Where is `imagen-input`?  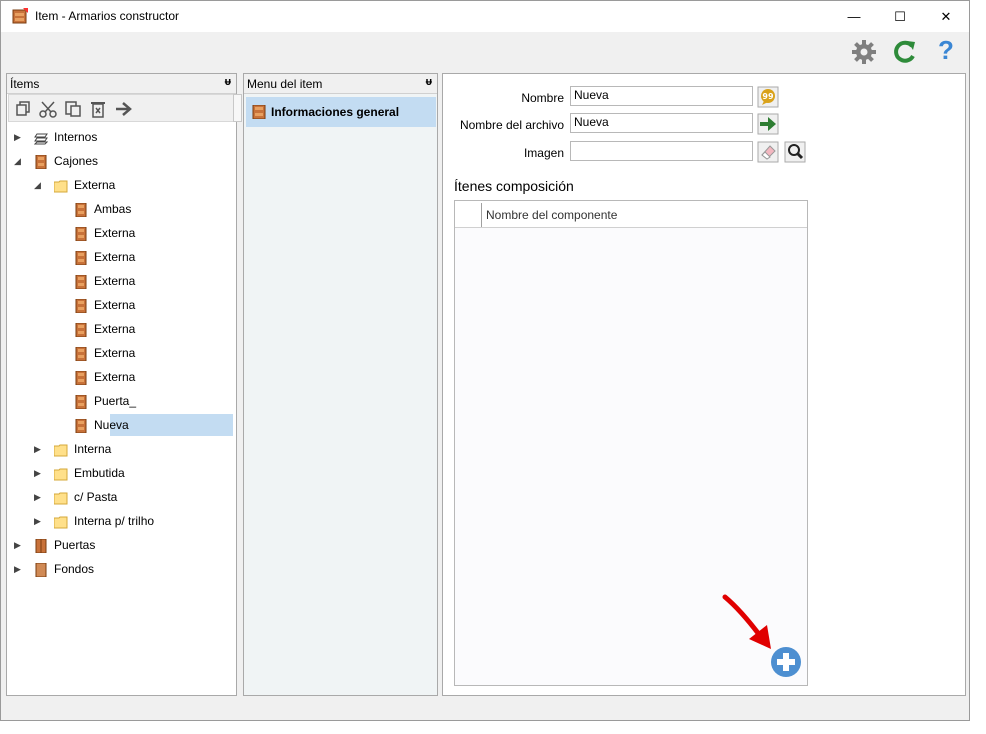 imagen-input is located at coordinates (661, 151).